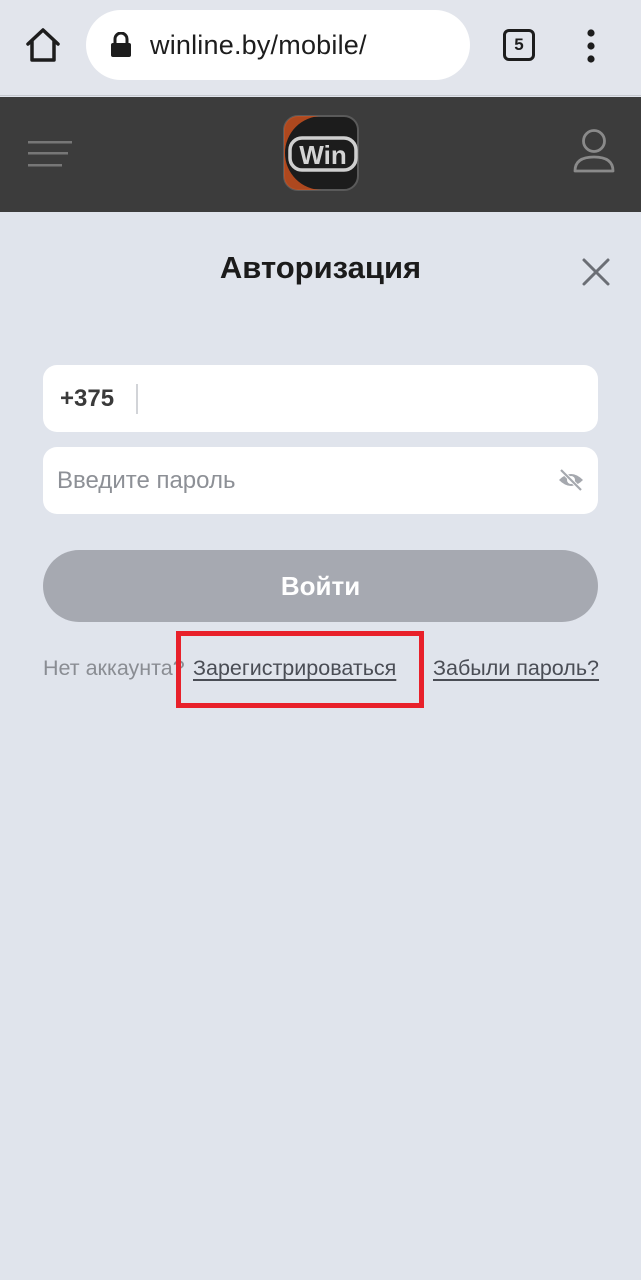  I want to click on logo-text: Win, so click(322, 155).